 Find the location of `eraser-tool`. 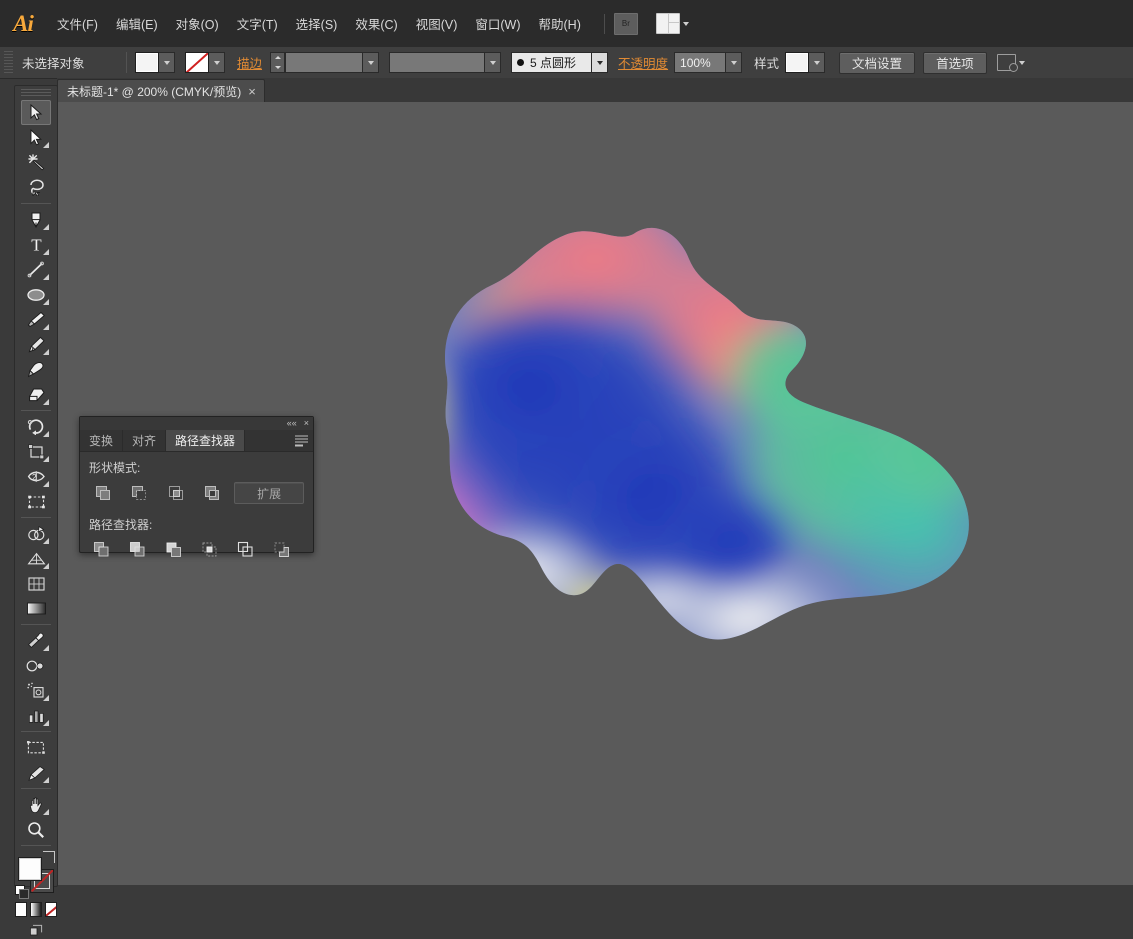

eraser-tool is located at coordinates (36, 394).